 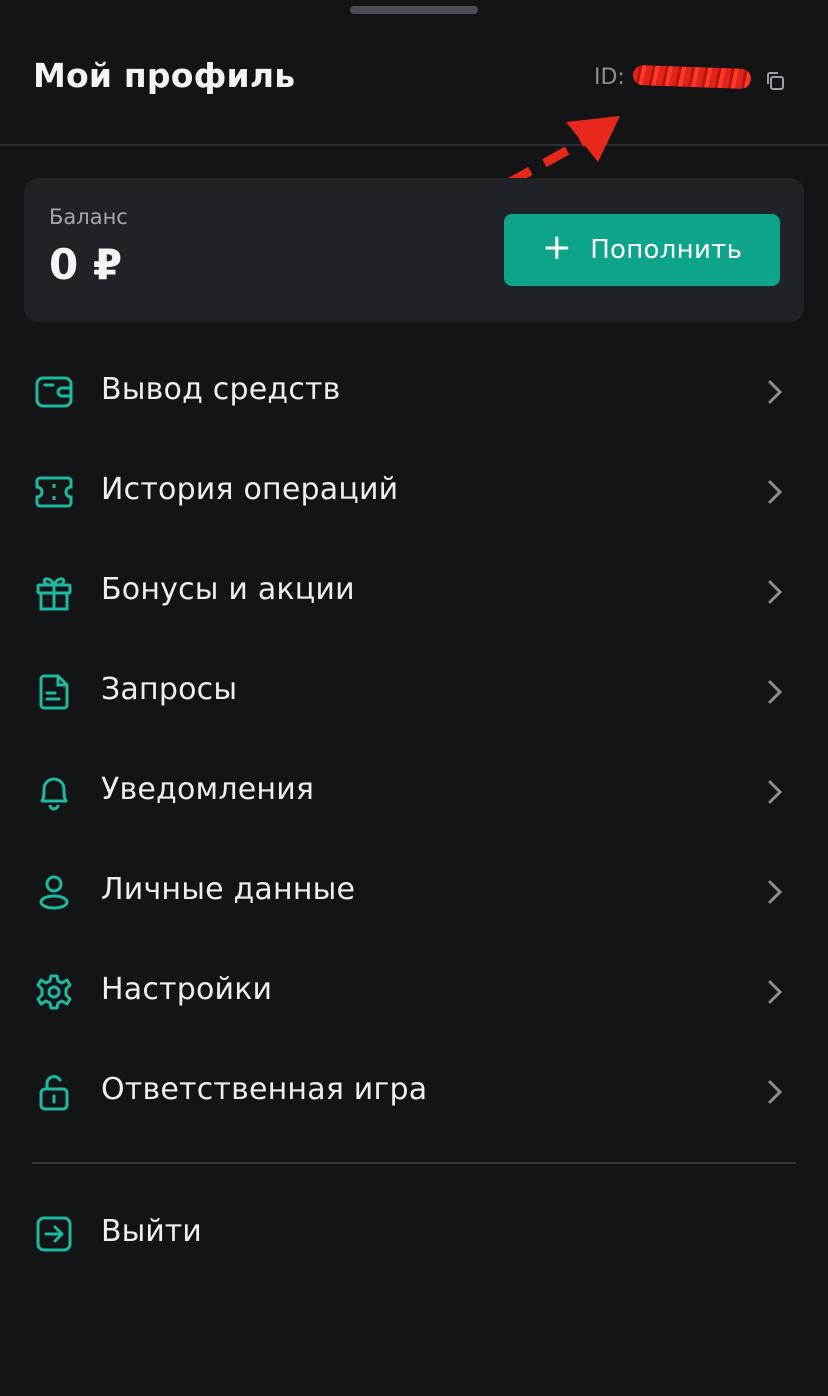 I want to click on menu-item-label: Настройки, so click(x=187, y=989).